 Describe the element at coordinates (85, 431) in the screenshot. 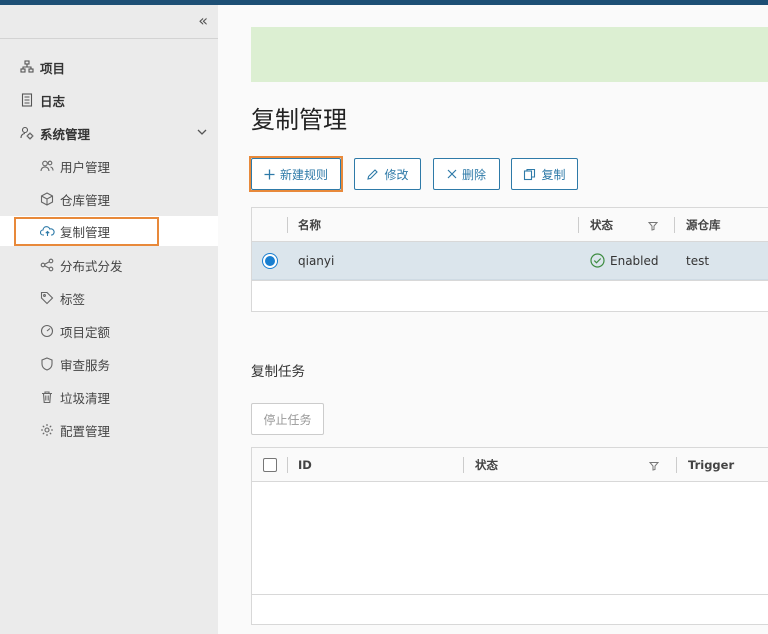

I see `sidebar-item-label: 配置管理` at that location.